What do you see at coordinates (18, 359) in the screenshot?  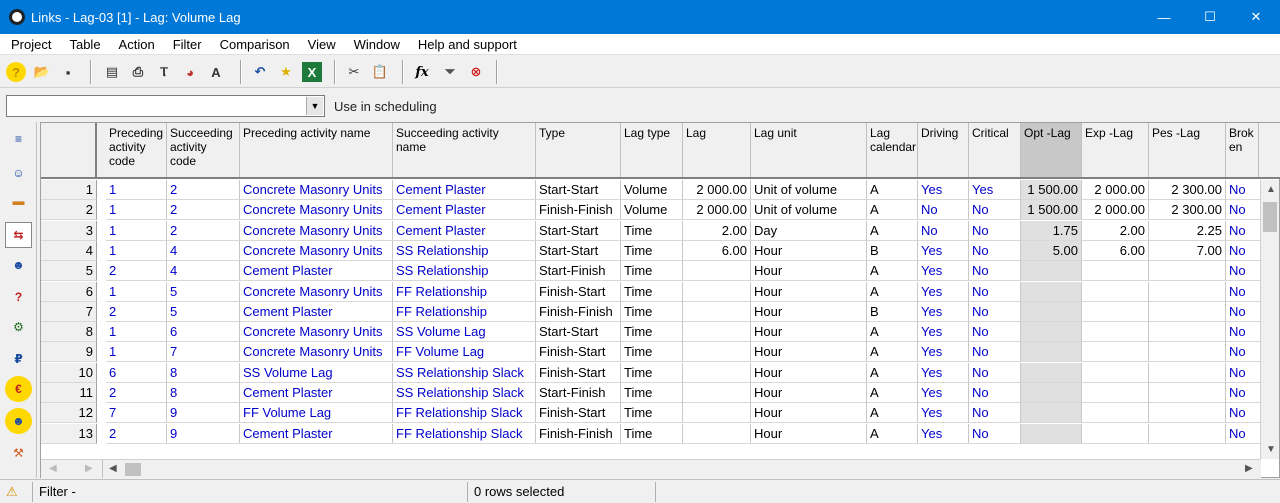 I see `costs-icon: ₽` at bounding box center [18, 359].